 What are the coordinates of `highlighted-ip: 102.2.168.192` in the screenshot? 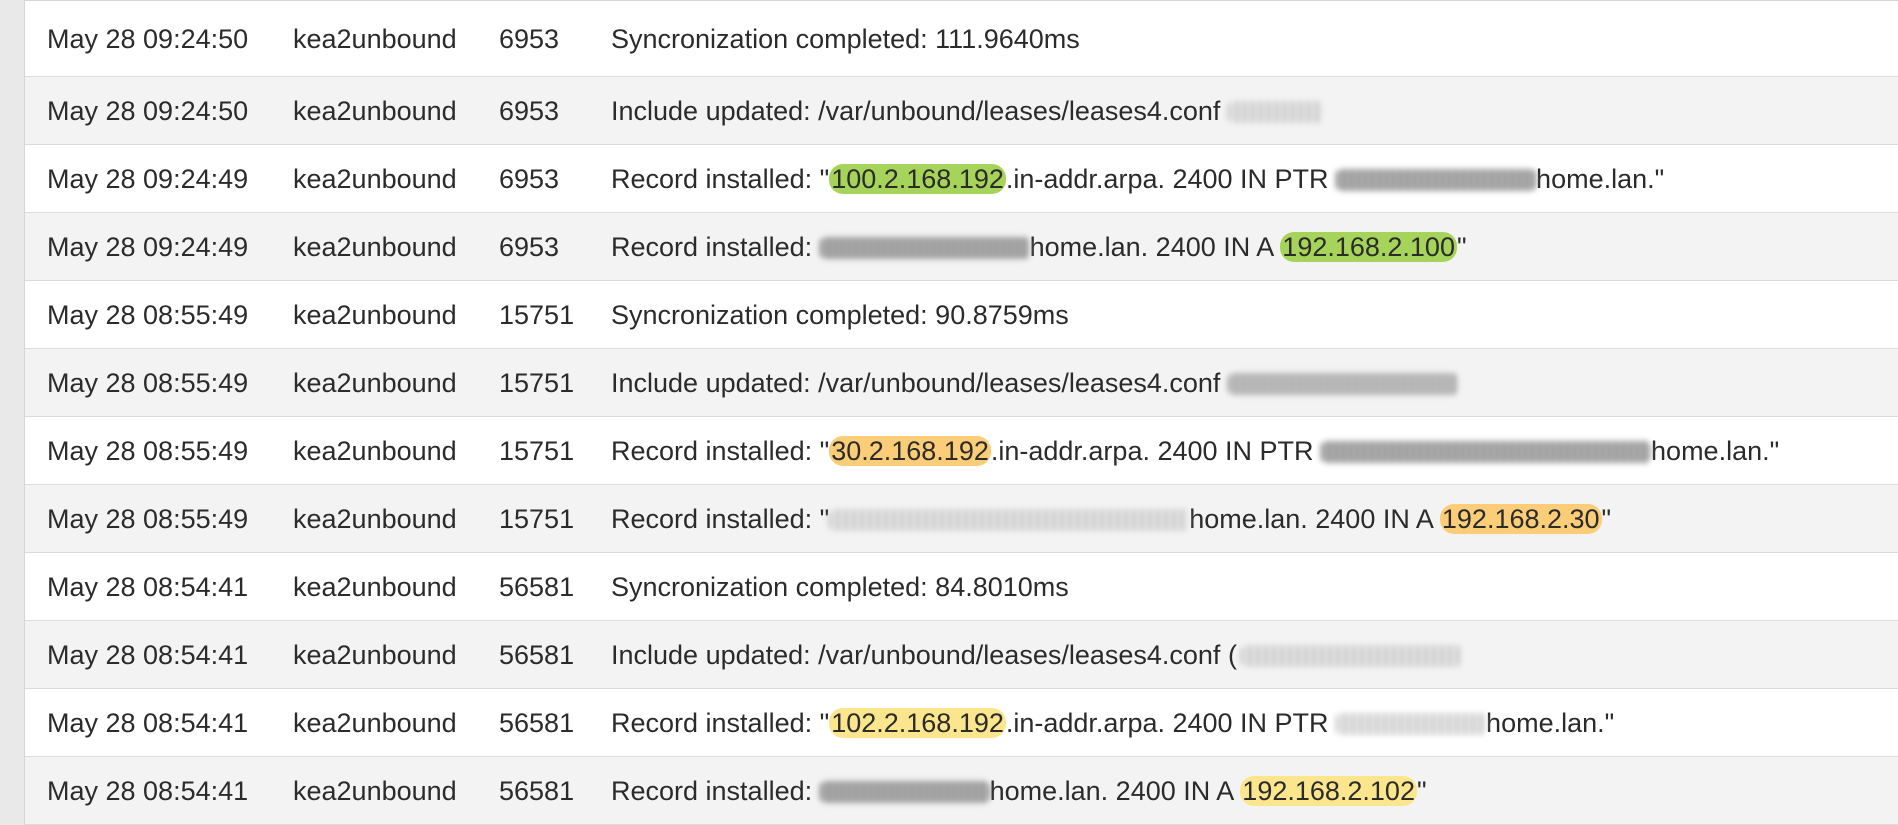 It's located at (917, 722).